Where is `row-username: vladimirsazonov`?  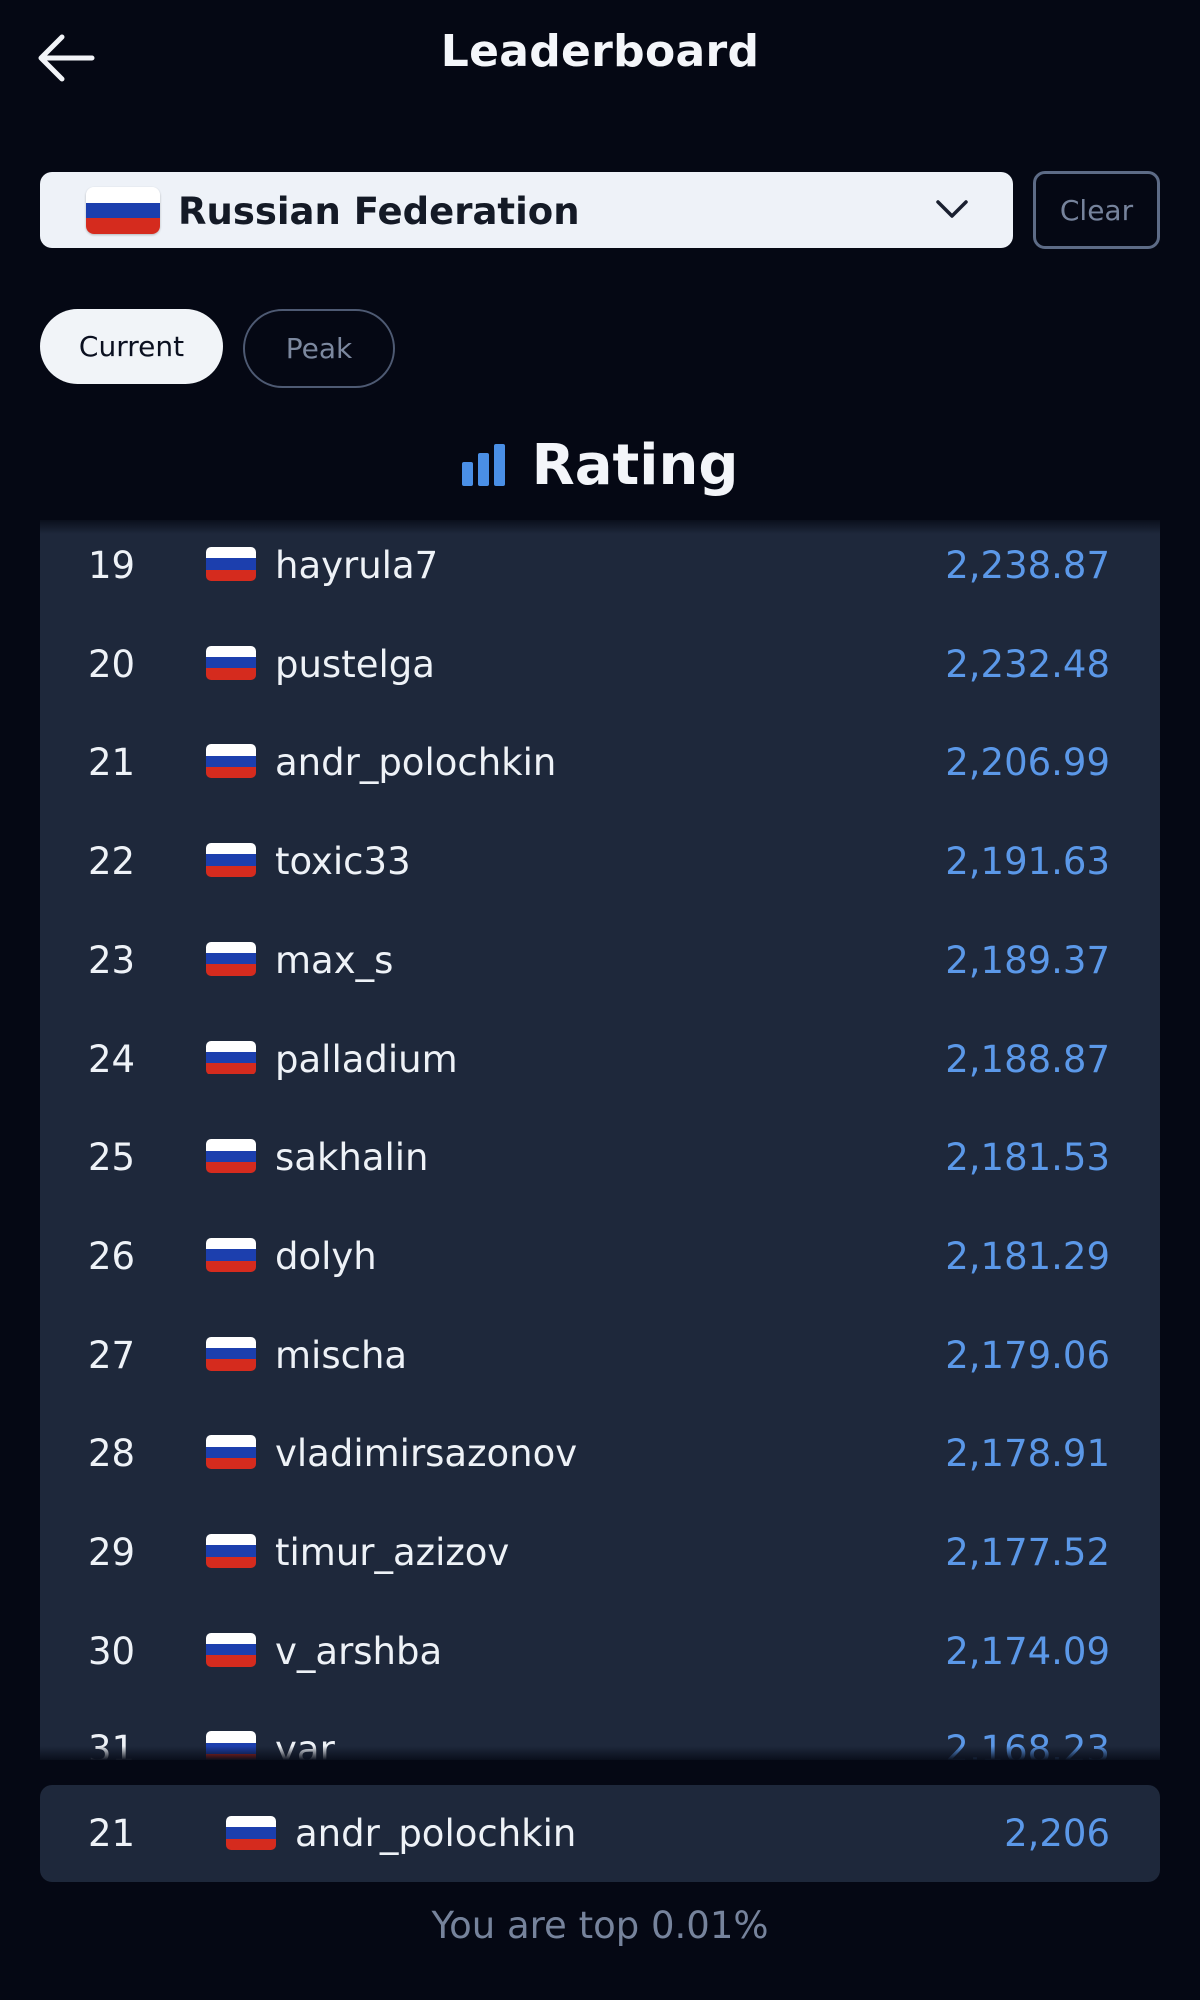 row-username: vladimirsazonov is located at coordinates (426, 1454).